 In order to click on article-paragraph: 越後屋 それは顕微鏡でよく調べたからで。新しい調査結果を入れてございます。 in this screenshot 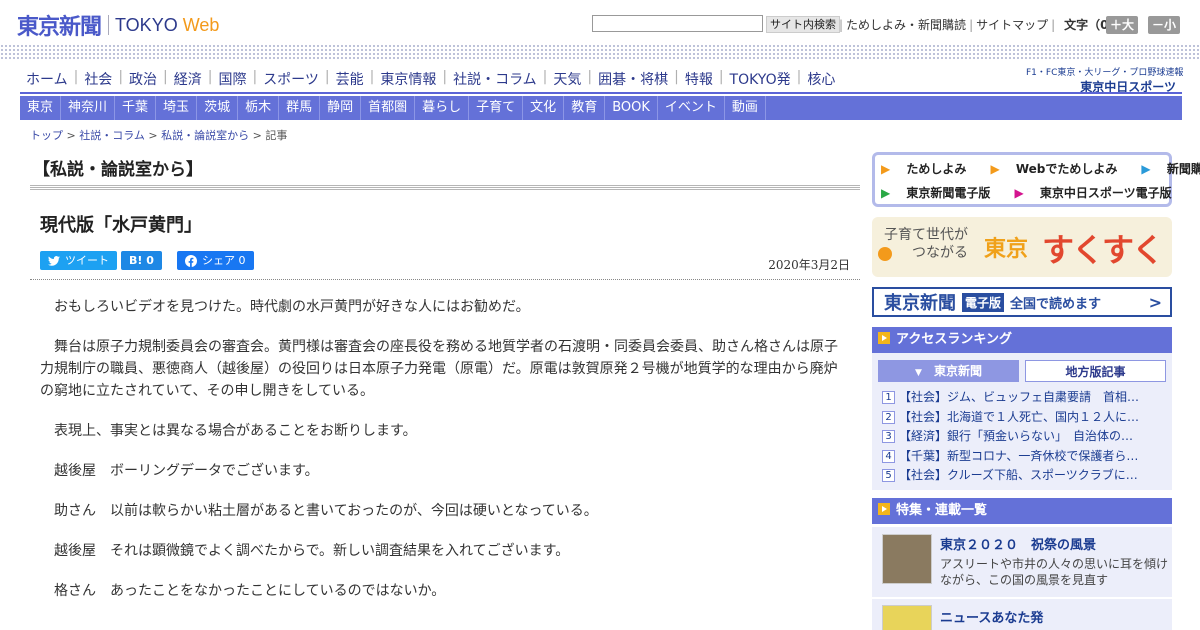, I will do `click(312, 551)`.